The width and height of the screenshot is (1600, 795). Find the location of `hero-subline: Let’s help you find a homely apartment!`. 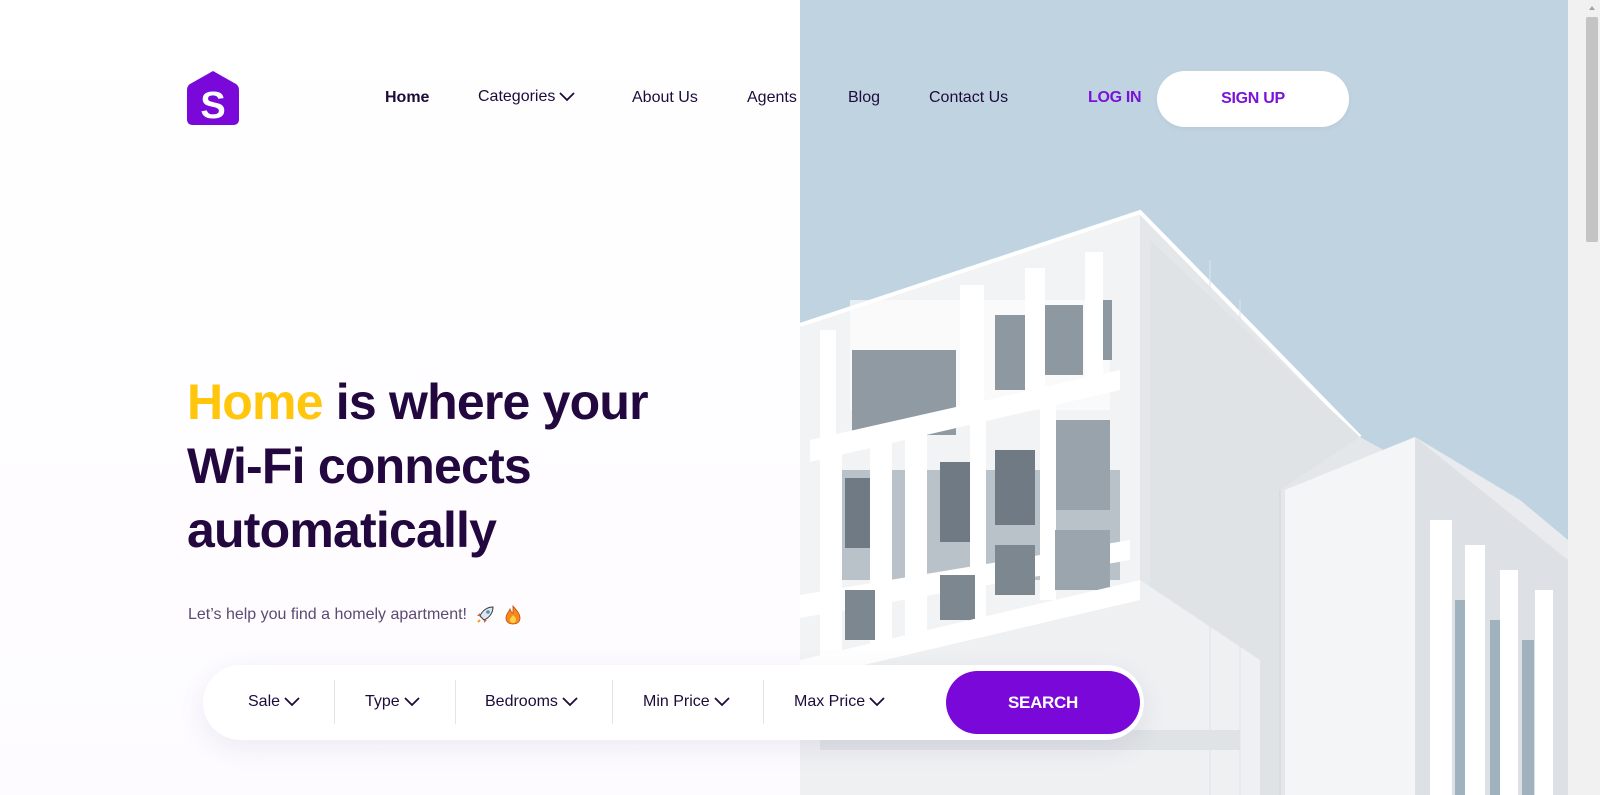

hero-subline: Let’s help you find a homely apartment! is located at coordinates (355, 615).